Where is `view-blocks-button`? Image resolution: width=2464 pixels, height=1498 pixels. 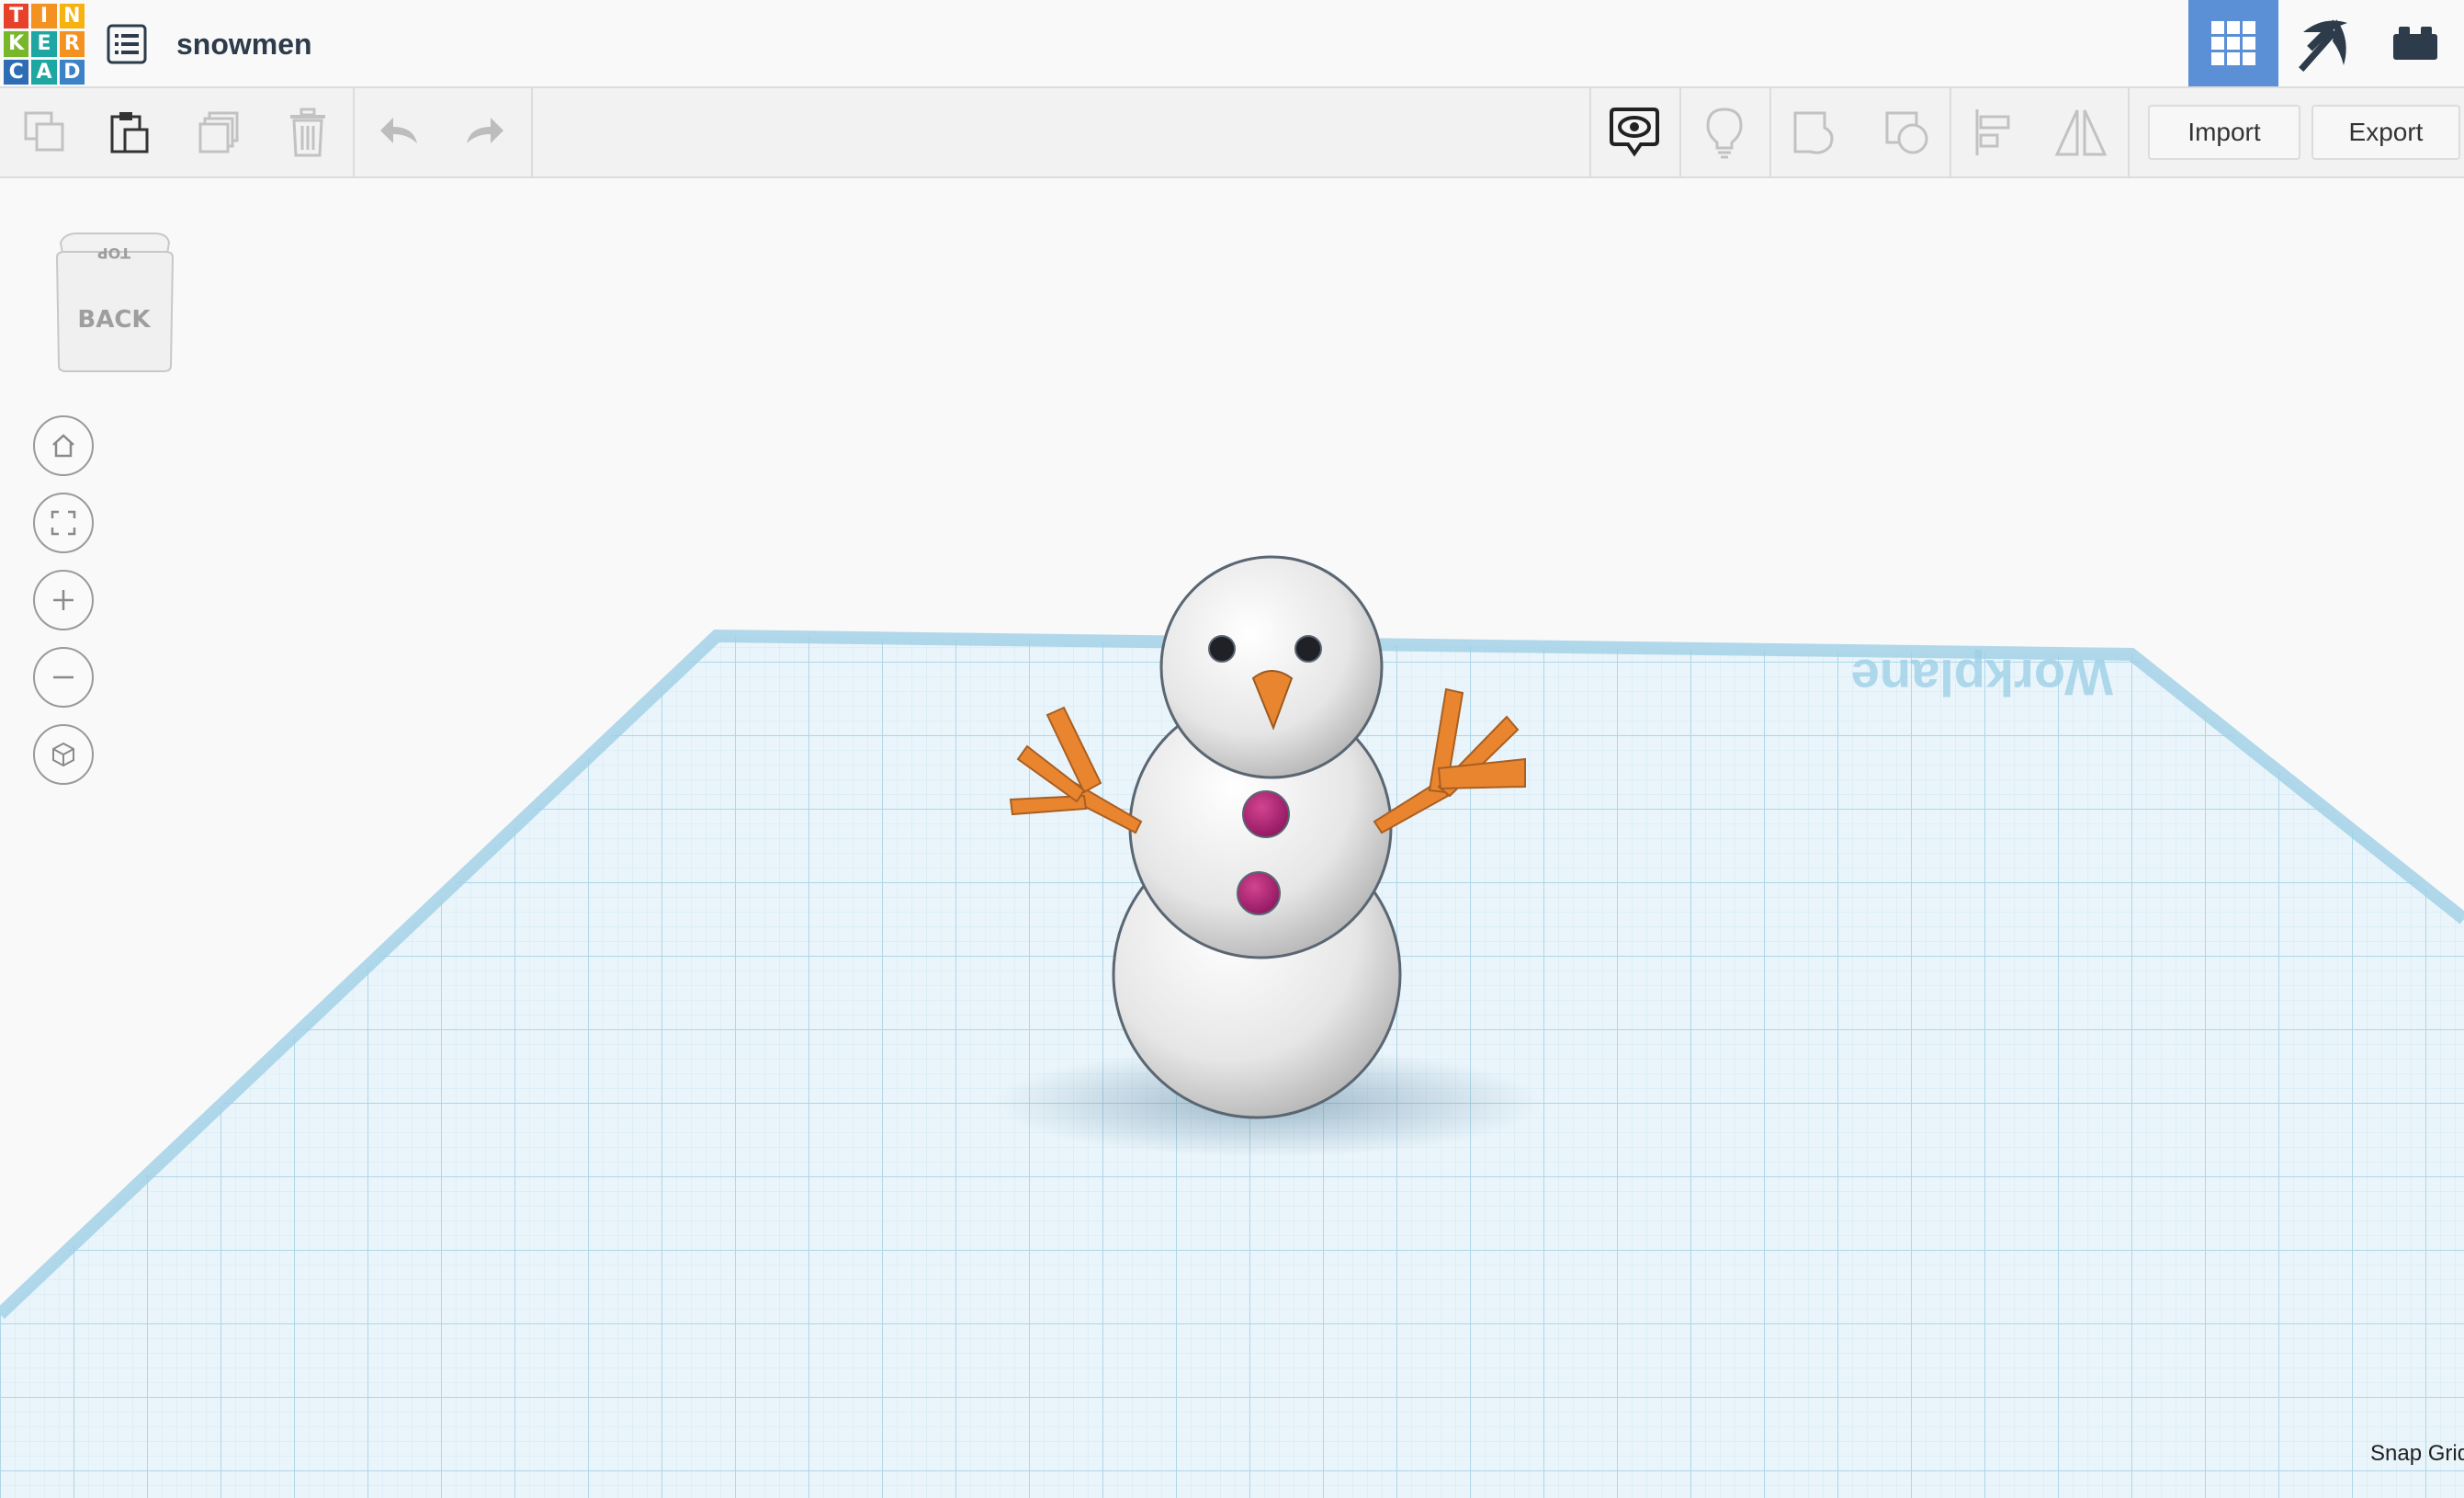
view-blocks-button is located at coordinates (2325, 43).